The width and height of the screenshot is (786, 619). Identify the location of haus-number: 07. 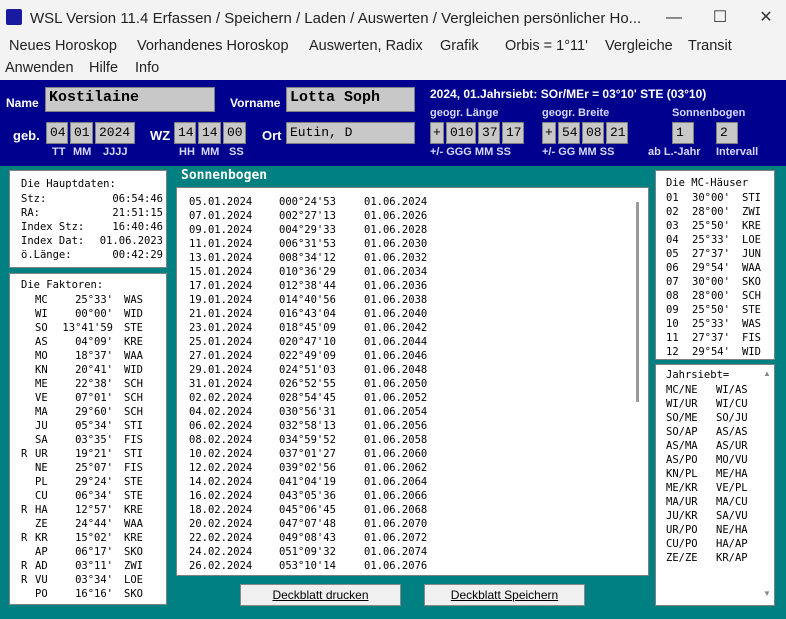
(672, 282).